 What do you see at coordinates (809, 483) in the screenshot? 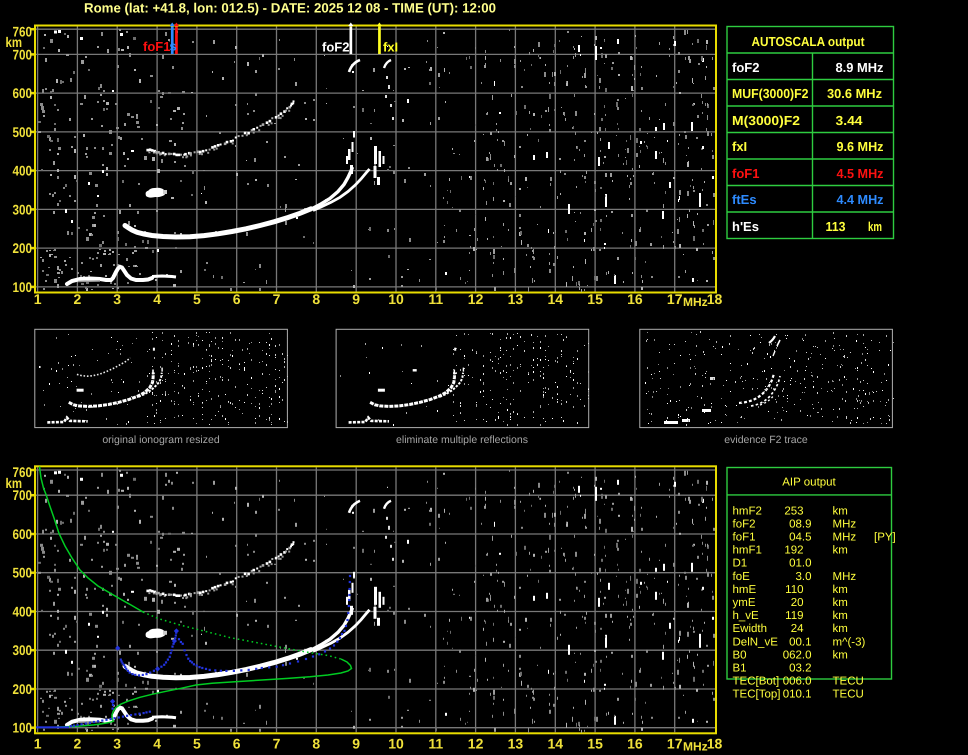
I see `svg-text: AIP output` at bounding box center [809, 483].